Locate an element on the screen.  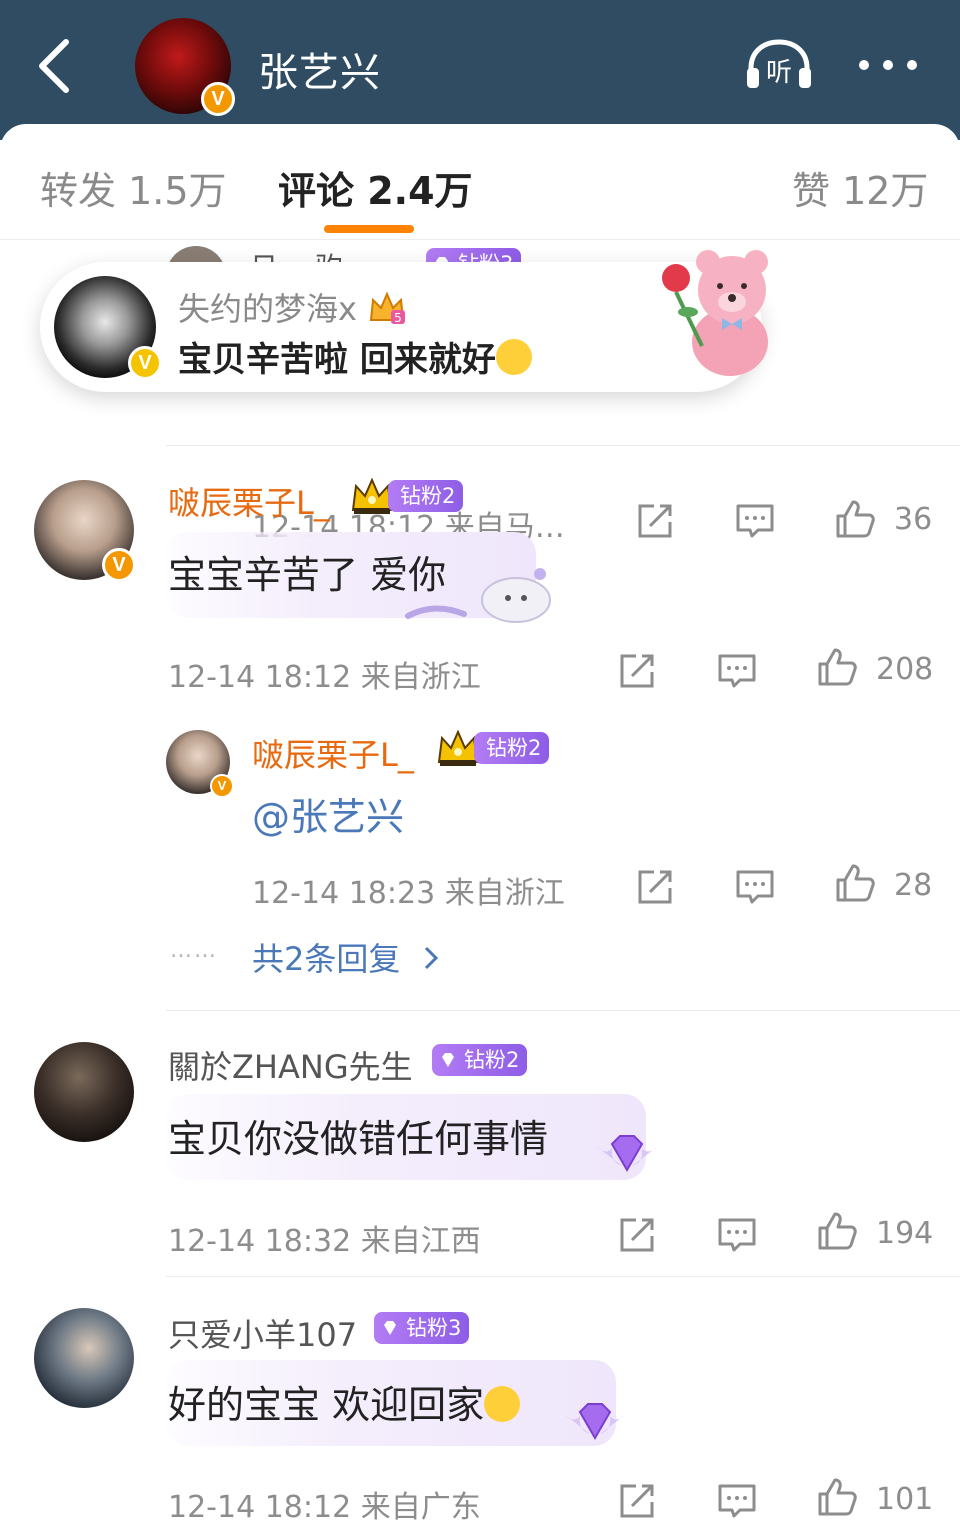
fan-badge-label: 钻粉3 is located at coordinates (434, 1328).